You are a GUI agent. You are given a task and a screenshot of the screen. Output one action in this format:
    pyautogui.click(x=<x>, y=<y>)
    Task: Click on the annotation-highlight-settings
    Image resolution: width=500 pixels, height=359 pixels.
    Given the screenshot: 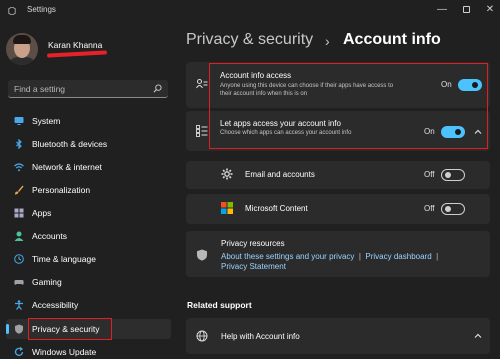 What is the action you would take?
    pyautogui.click(x=348, y=106)
    